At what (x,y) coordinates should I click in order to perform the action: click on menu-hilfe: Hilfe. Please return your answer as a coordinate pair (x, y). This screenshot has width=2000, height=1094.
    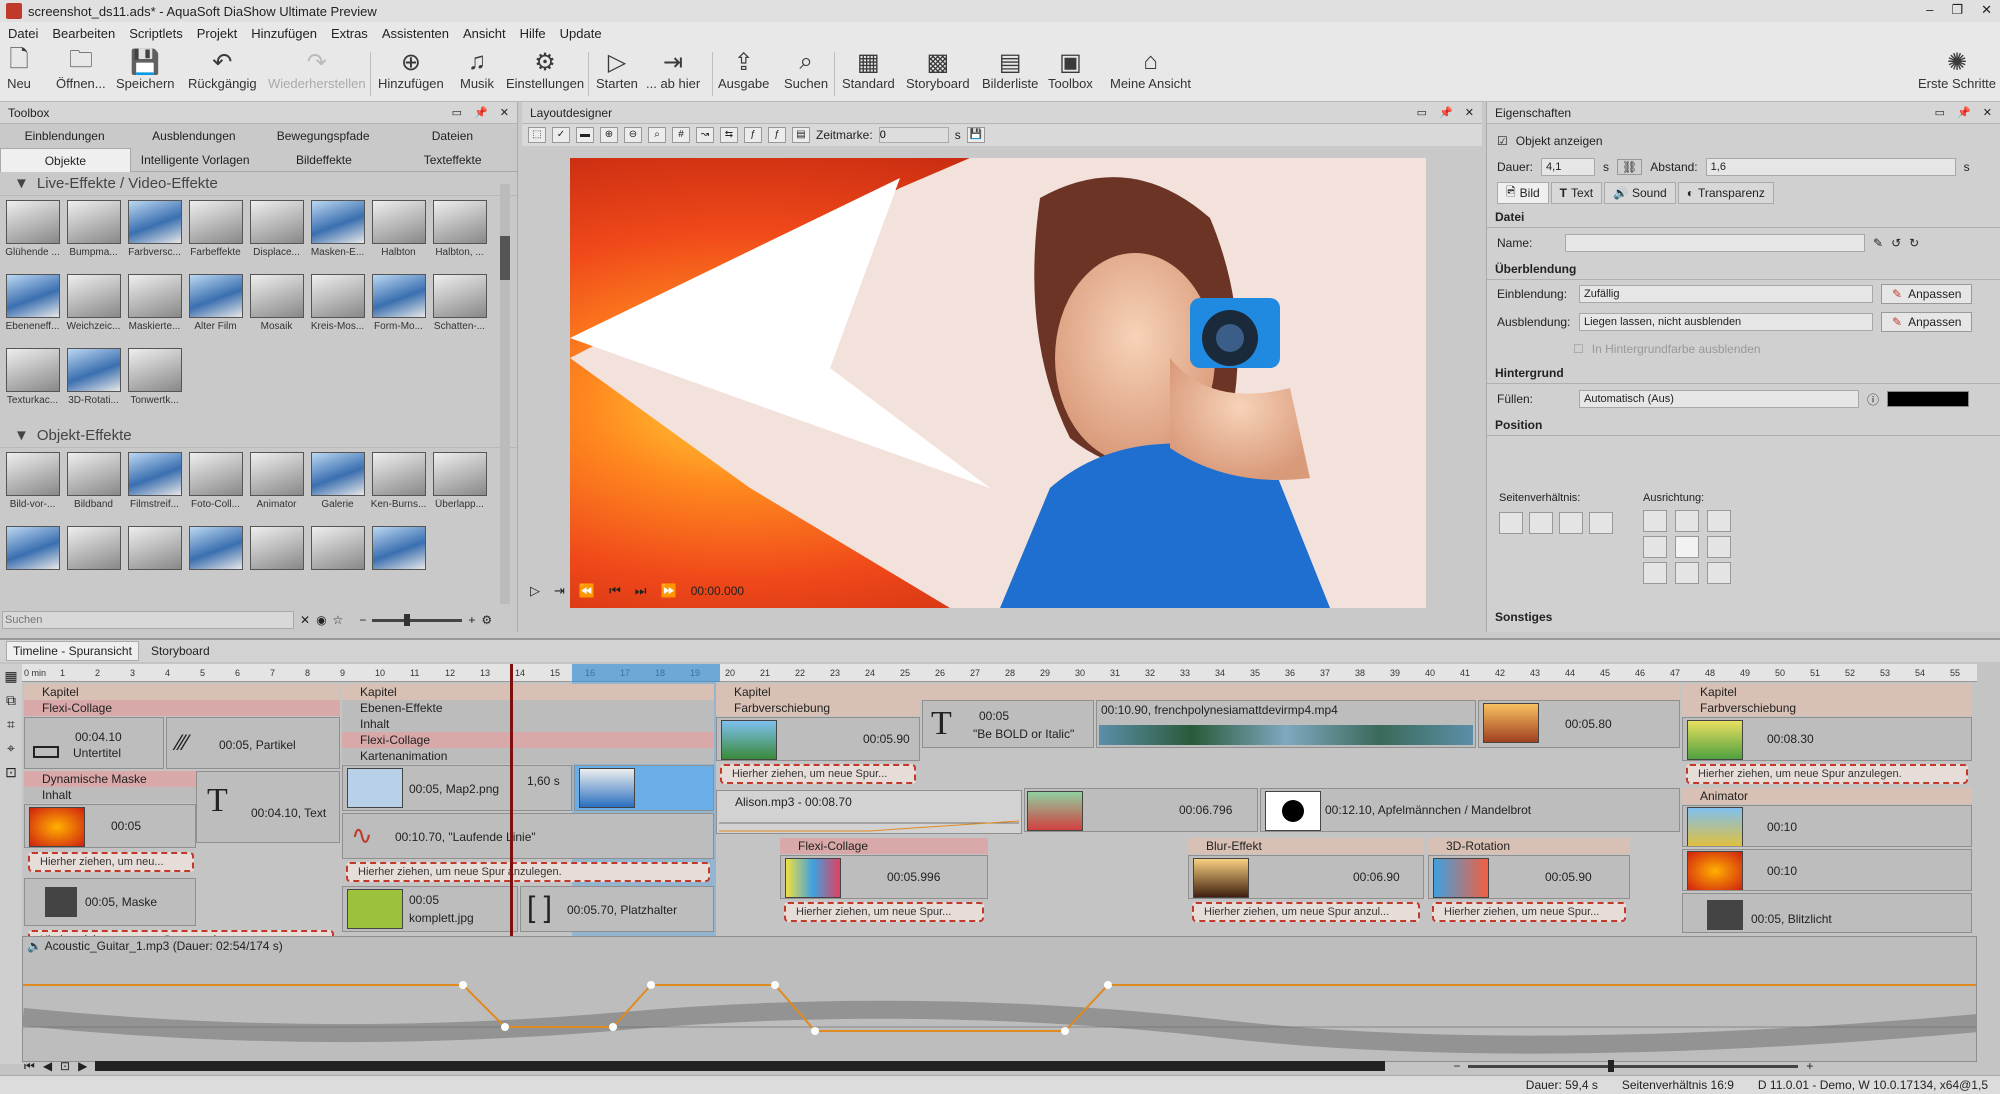
    Looking at the image, I should click on (533, 33).